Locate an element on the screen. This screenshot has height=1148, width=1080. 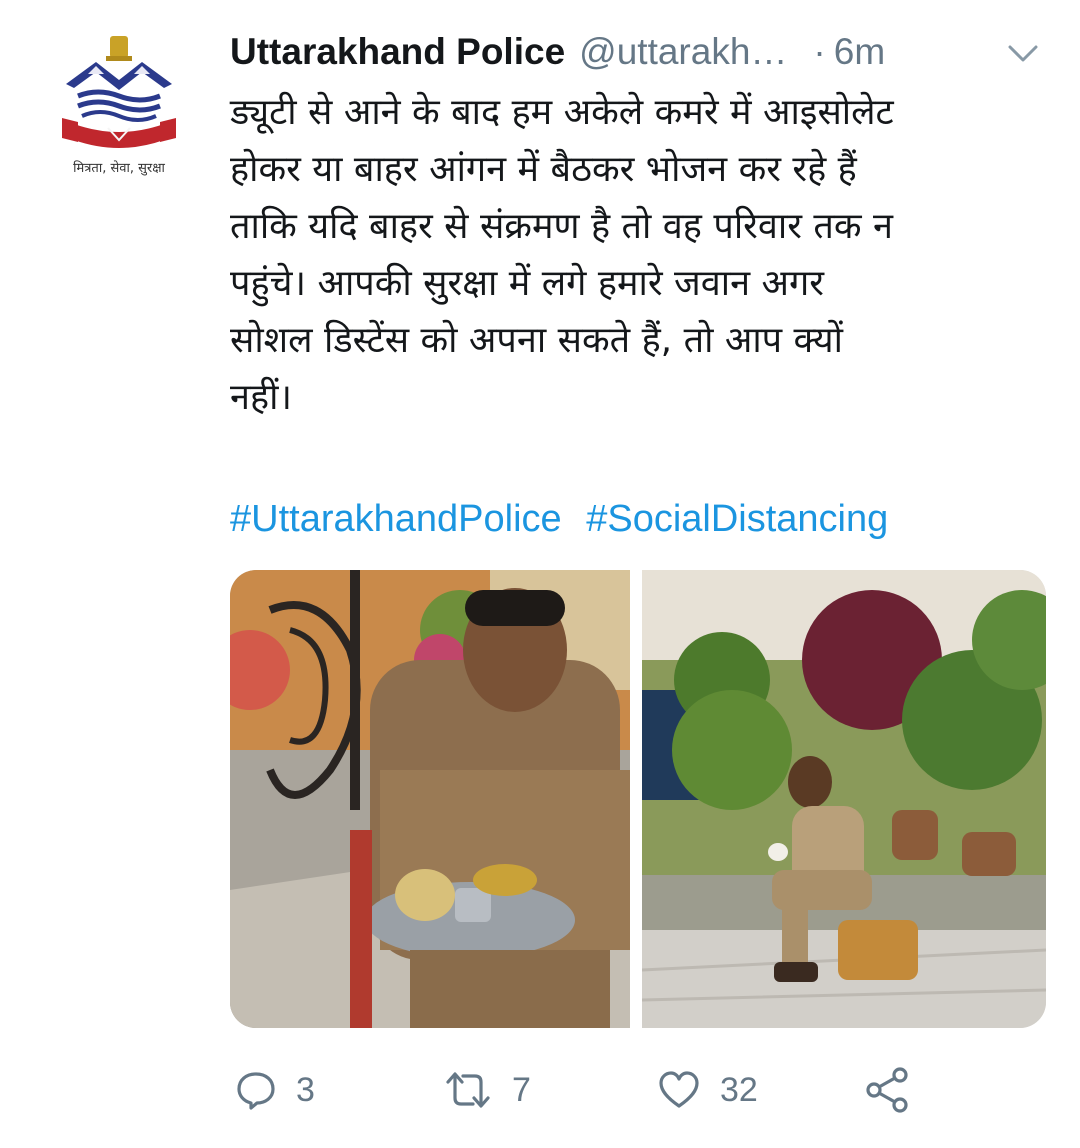
like-button: 32 is located at coordinates (707, 1090).